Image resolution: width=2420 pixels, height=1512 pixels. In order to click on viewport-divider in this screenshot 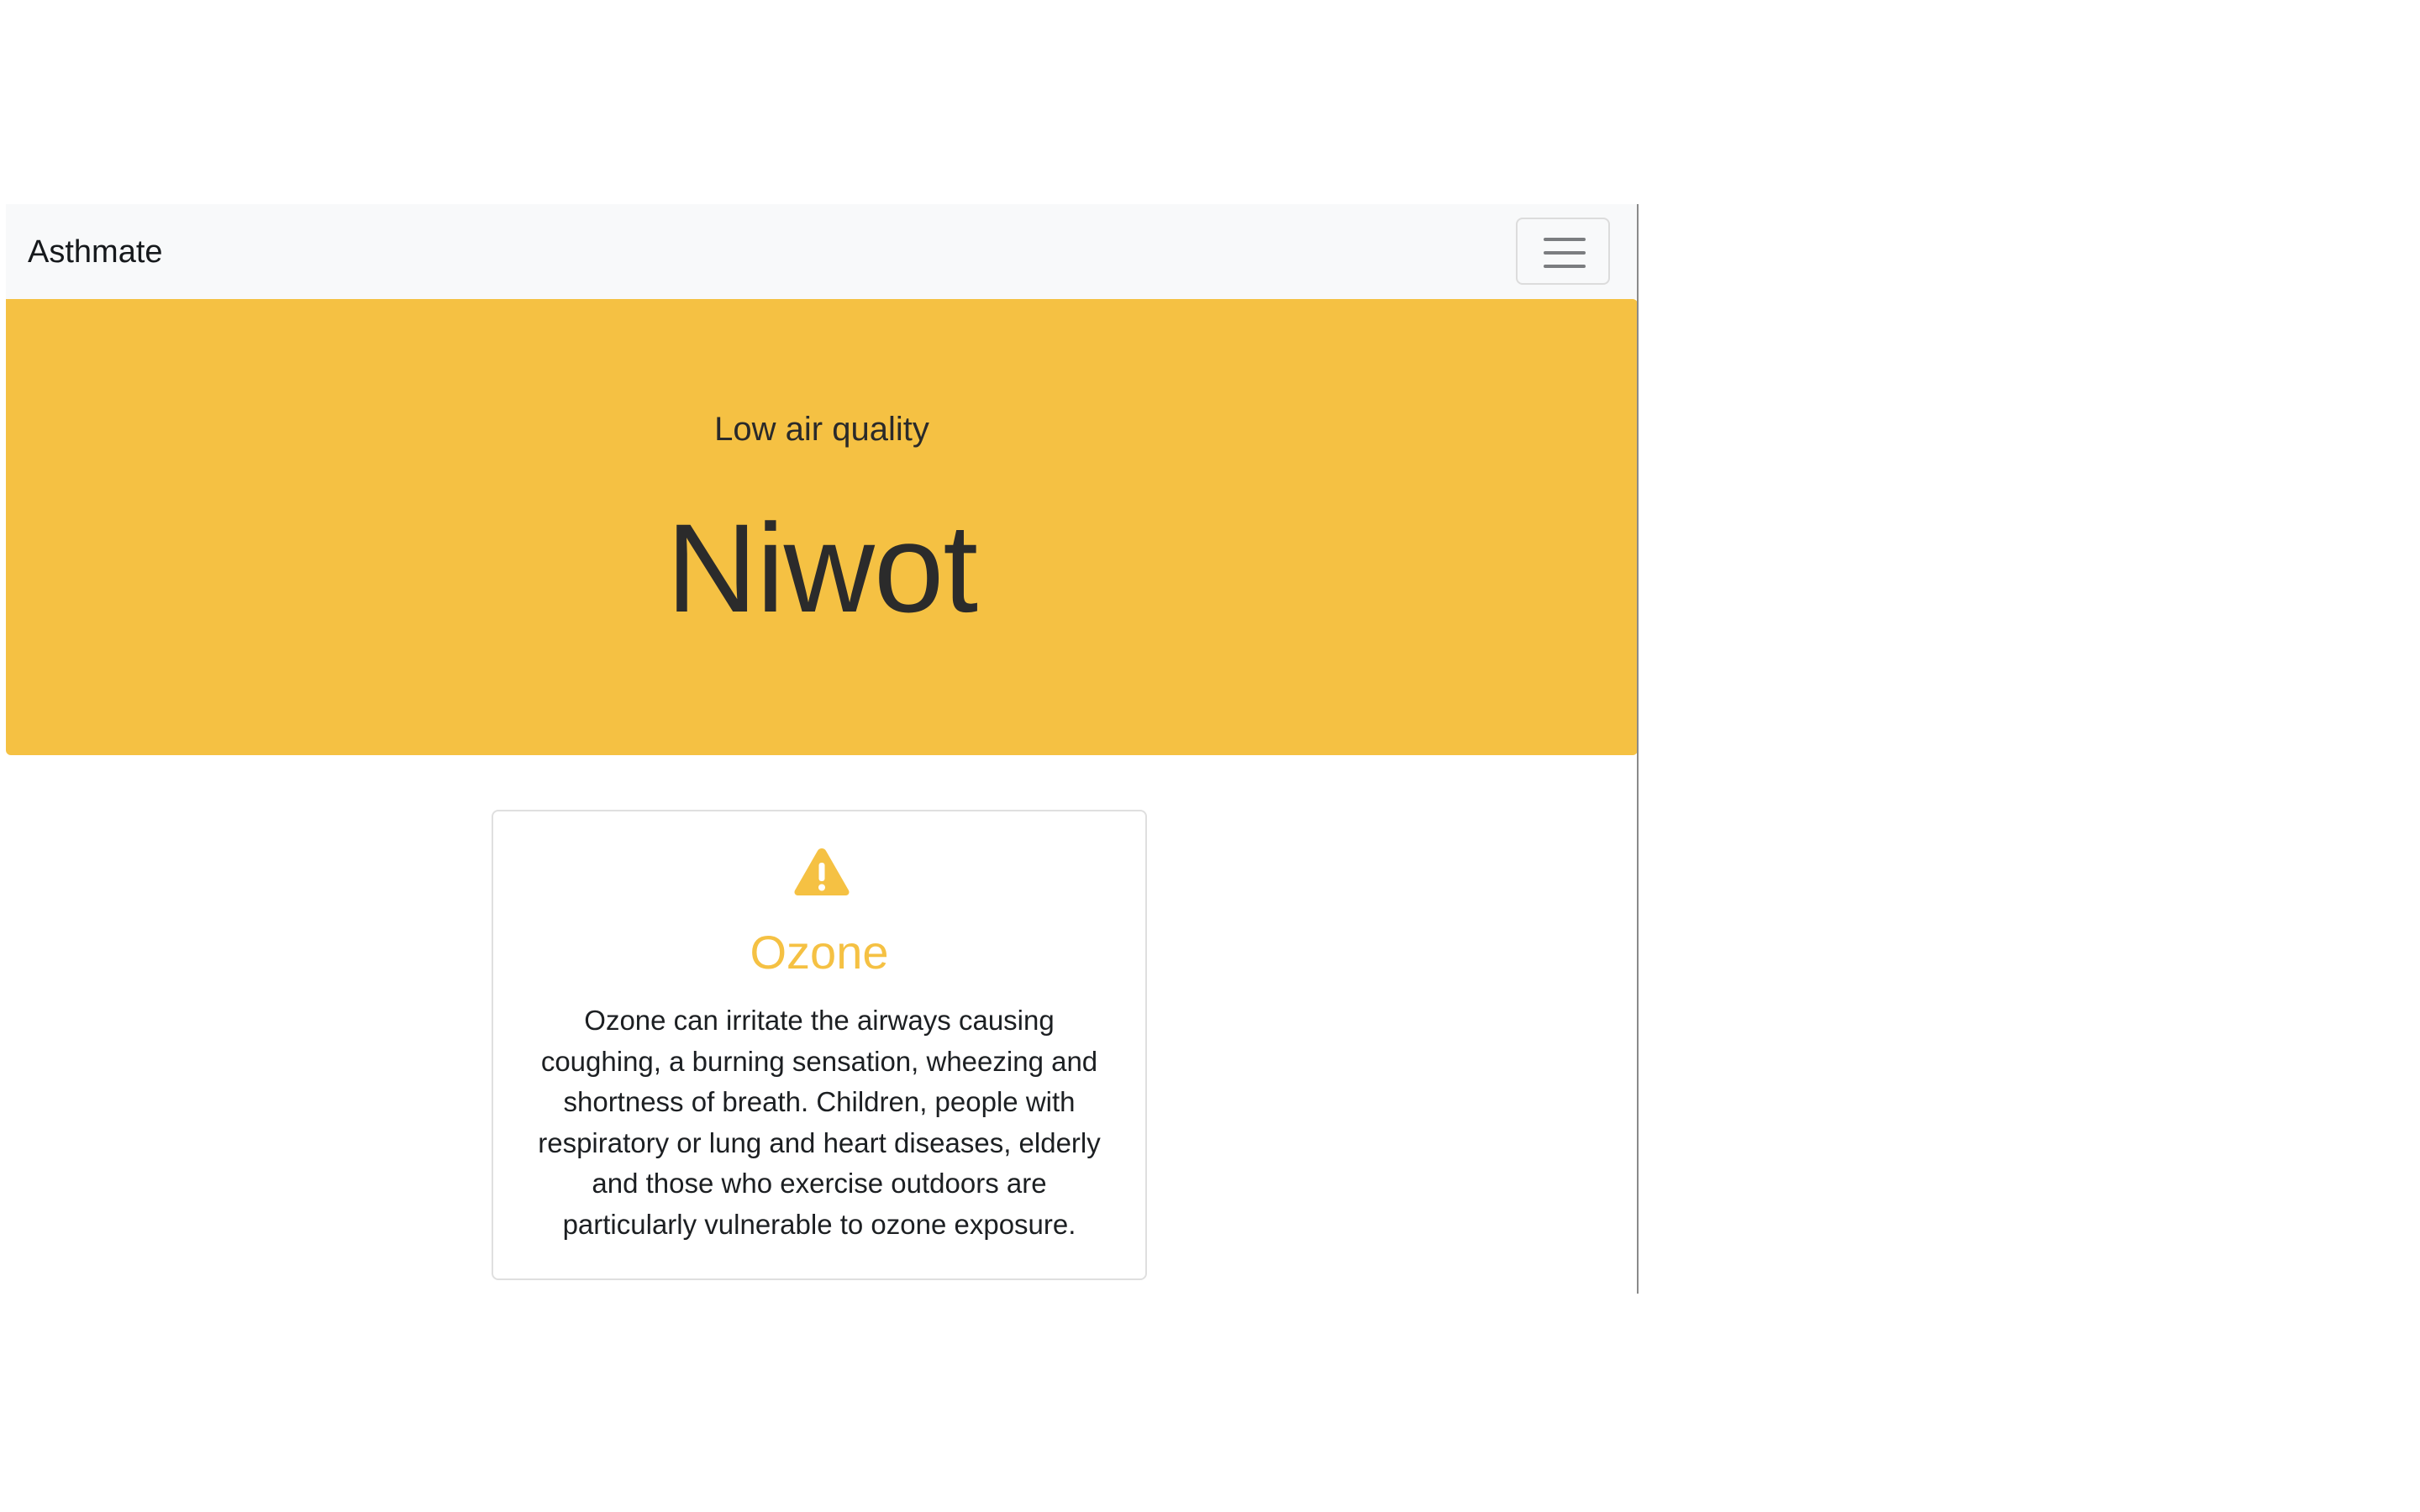, I will do `click(1638, 749)`.